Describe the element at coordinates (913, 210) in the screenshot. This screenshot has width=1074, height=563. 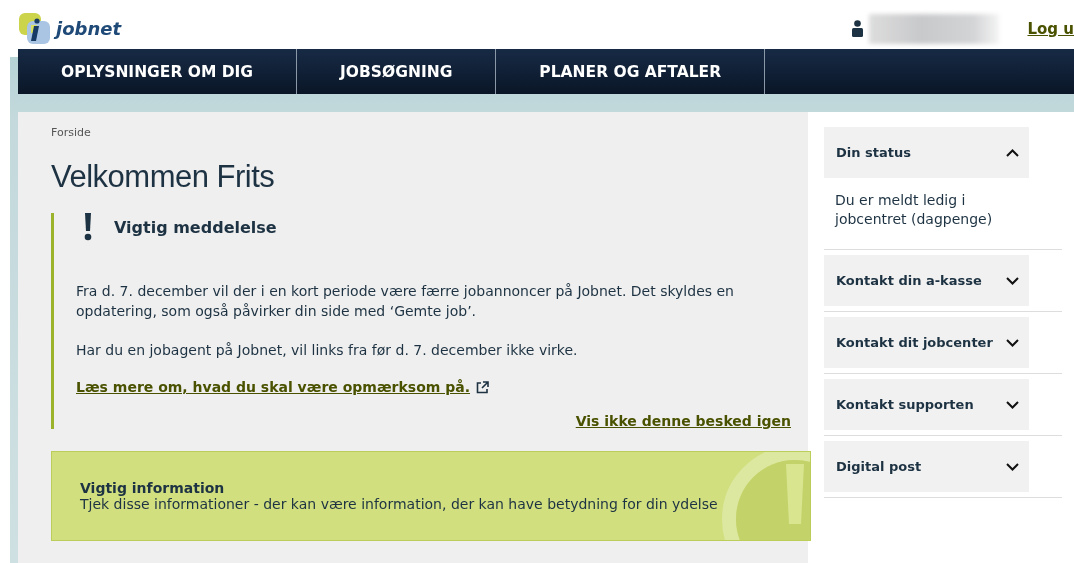
I see `status-text: Du er meldt ledig i jobcentret (dagpenge)` at that location.